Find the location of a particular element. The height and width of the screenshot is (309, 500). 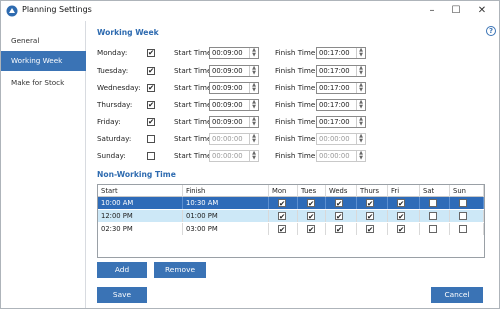

help-icon: ? is located at coordinates (491, 31).